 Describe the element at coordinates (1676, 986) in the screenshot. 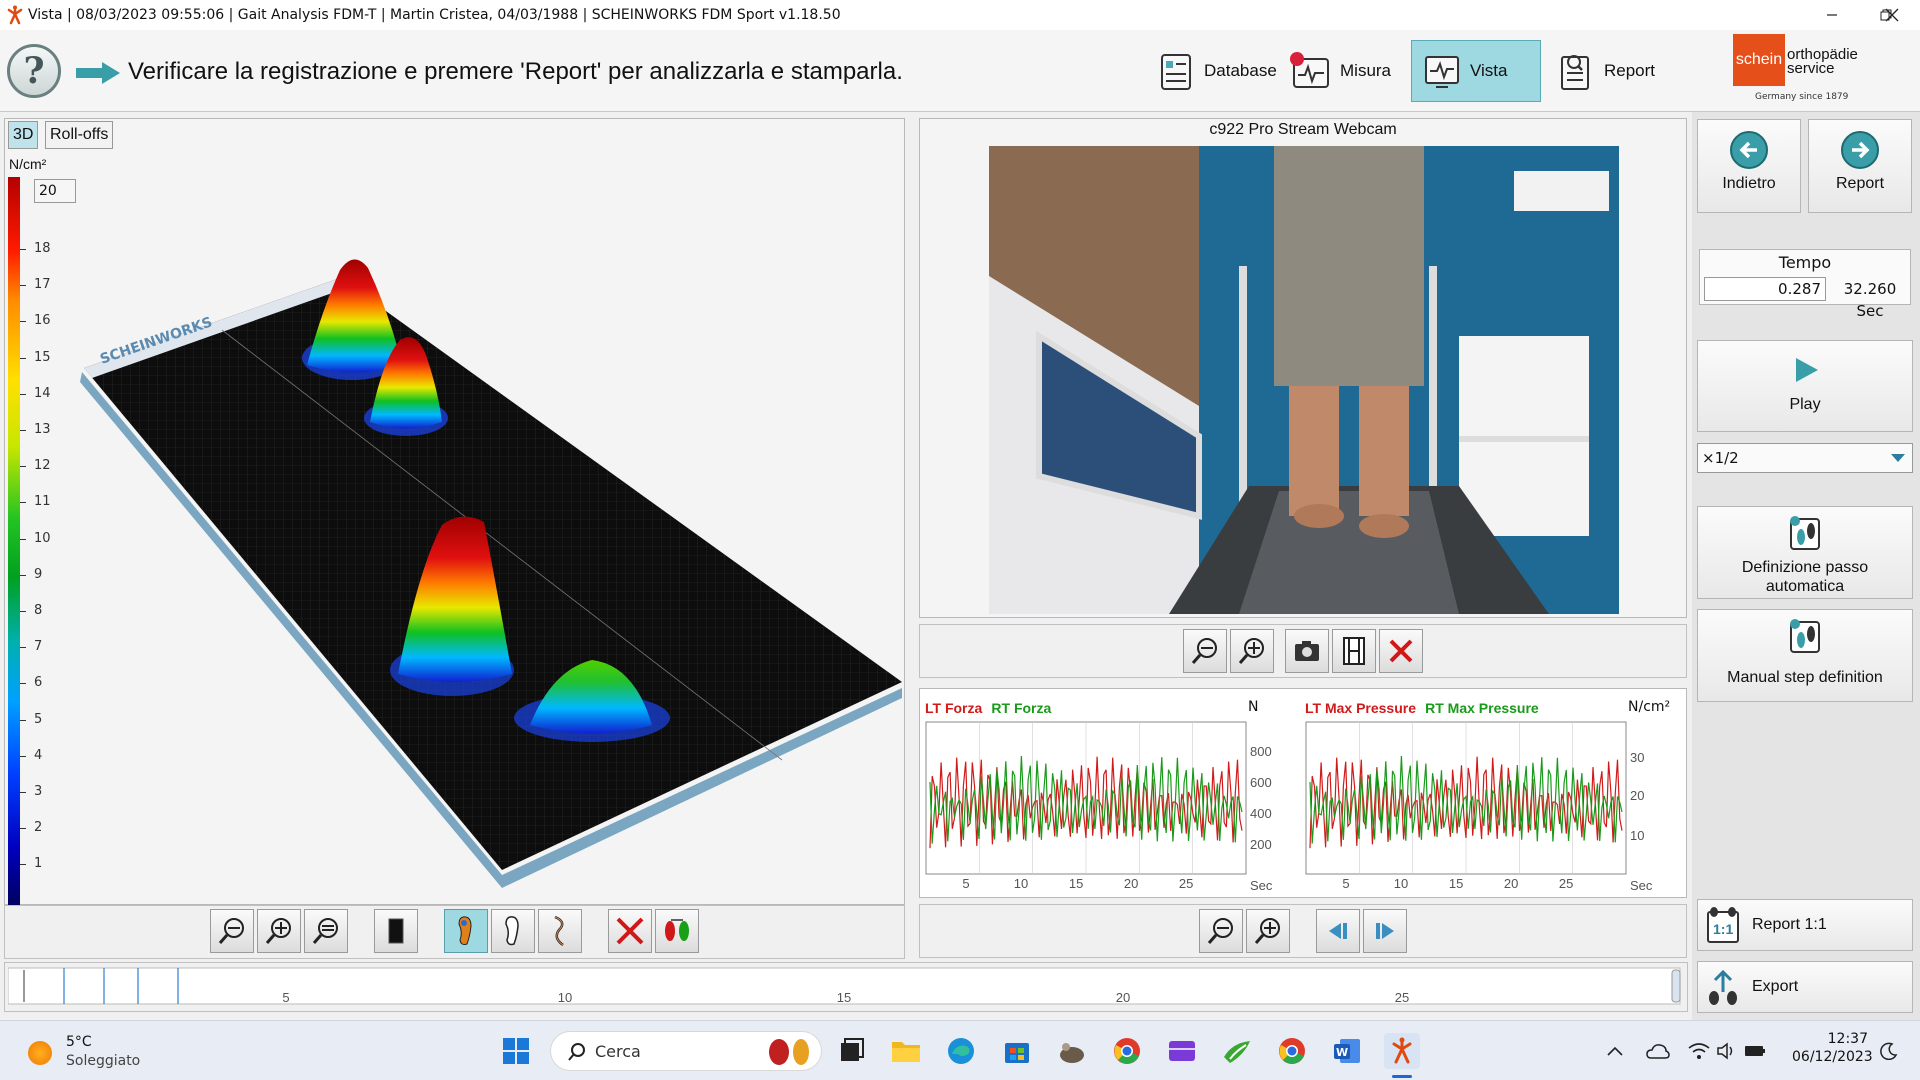

I see `timeline-end-handle` at that location.